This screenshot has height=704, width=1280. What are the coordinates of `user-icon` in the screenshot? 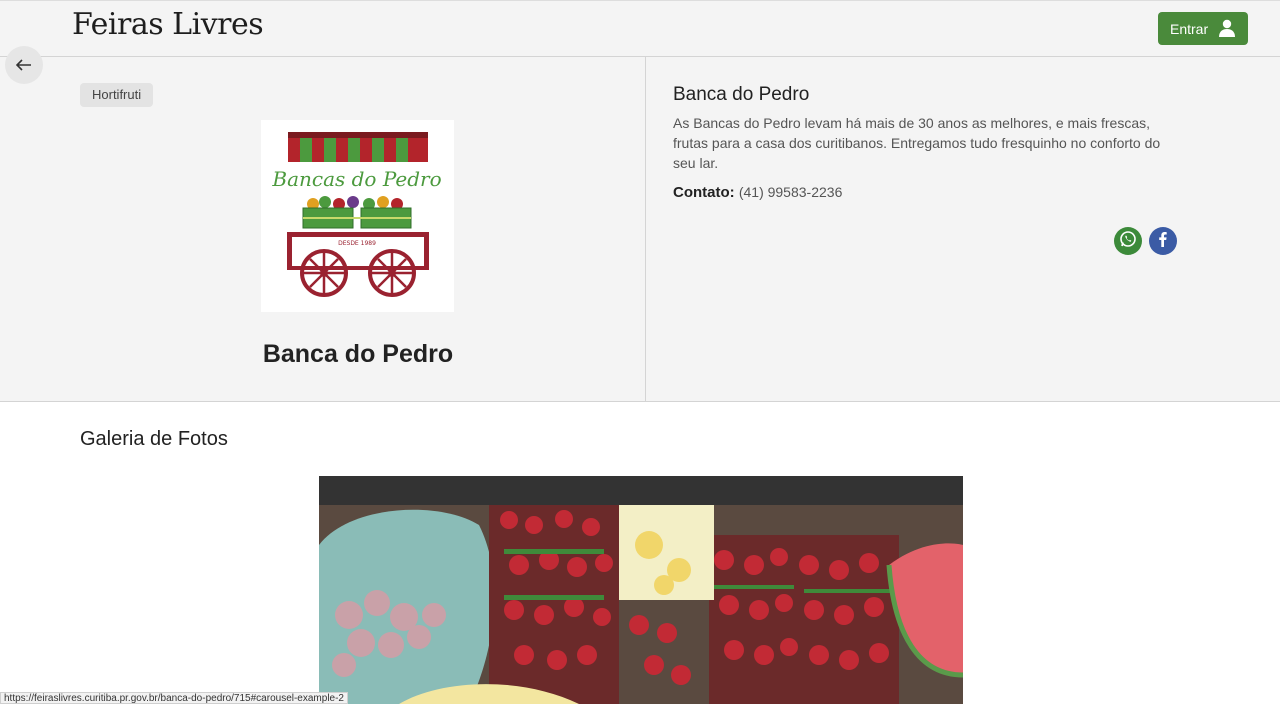 It's located at (1227, 29).